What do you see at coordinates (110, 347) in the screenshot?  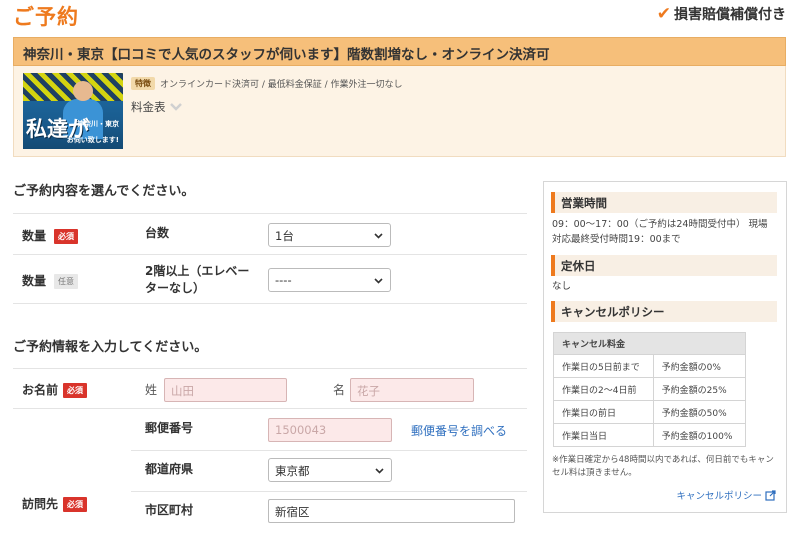 I see `info-section-title: ご予約情報を入力してください。` at bounding box center [110, 347].